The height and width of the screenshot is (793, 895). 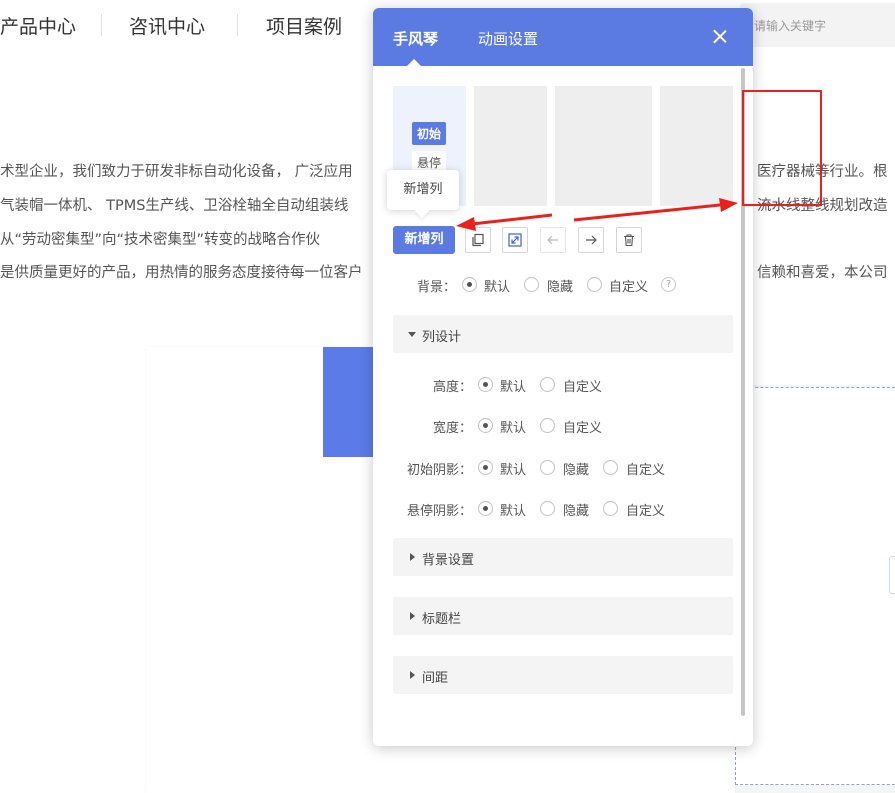 What do you see at coordinates (485, 384) in the screenshot?
I see `height-radio-default` at bounding box center [485, 384].